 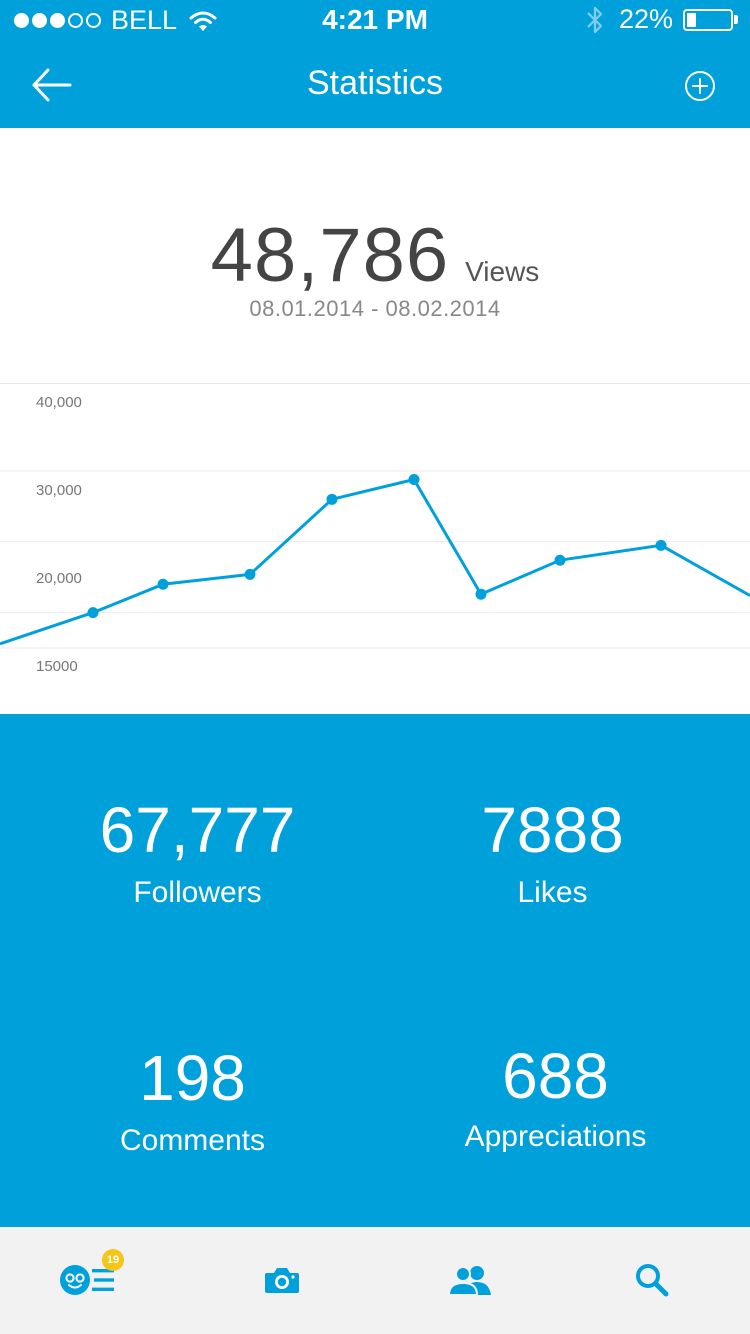 I want to click on y-tick-label: 40,000, so click(x=59, y=402).